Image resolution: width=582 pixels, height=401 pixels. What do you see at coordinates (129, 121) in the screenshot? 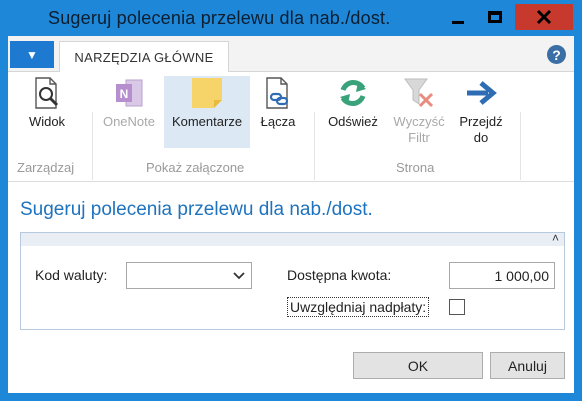
I see `onenote-button-label: OneNote` at bounding box center [129, 121].